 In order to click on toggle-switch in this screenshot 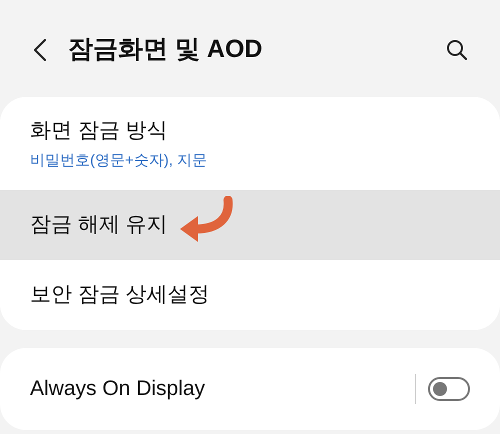, I will do `click(449, 389)`.